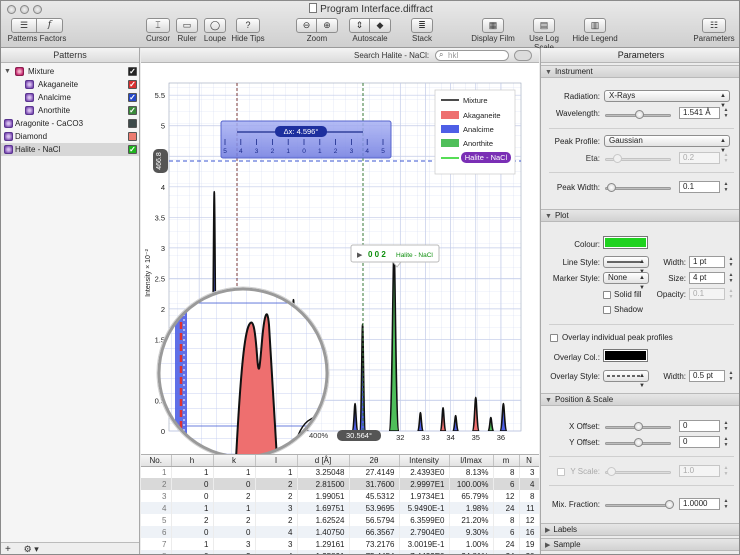 The height and width of the screenshot is (555, 740). What do you see at coordinates (640, 399) in the screenshot?
I see `position-scale-section-header: ▼ Position & Scale` at bounding box center [640, 399].